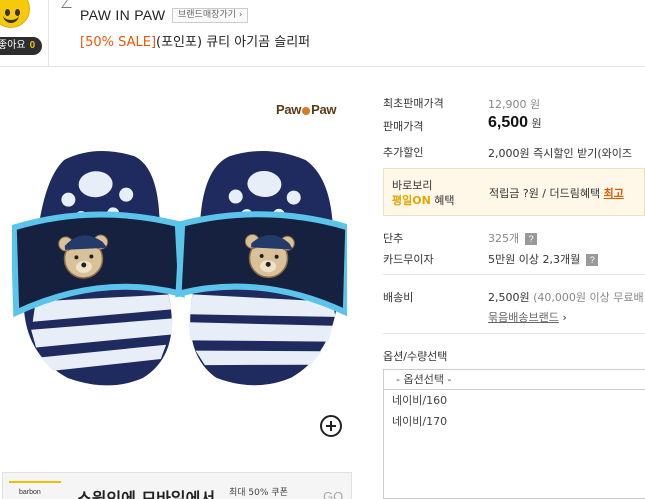 The width and height of the screenshot is (645, 499). What do you see at coordinates (398, 297) in the screenshot?
I see `shipping-label: 배송비` at bounding box center [398, 297].